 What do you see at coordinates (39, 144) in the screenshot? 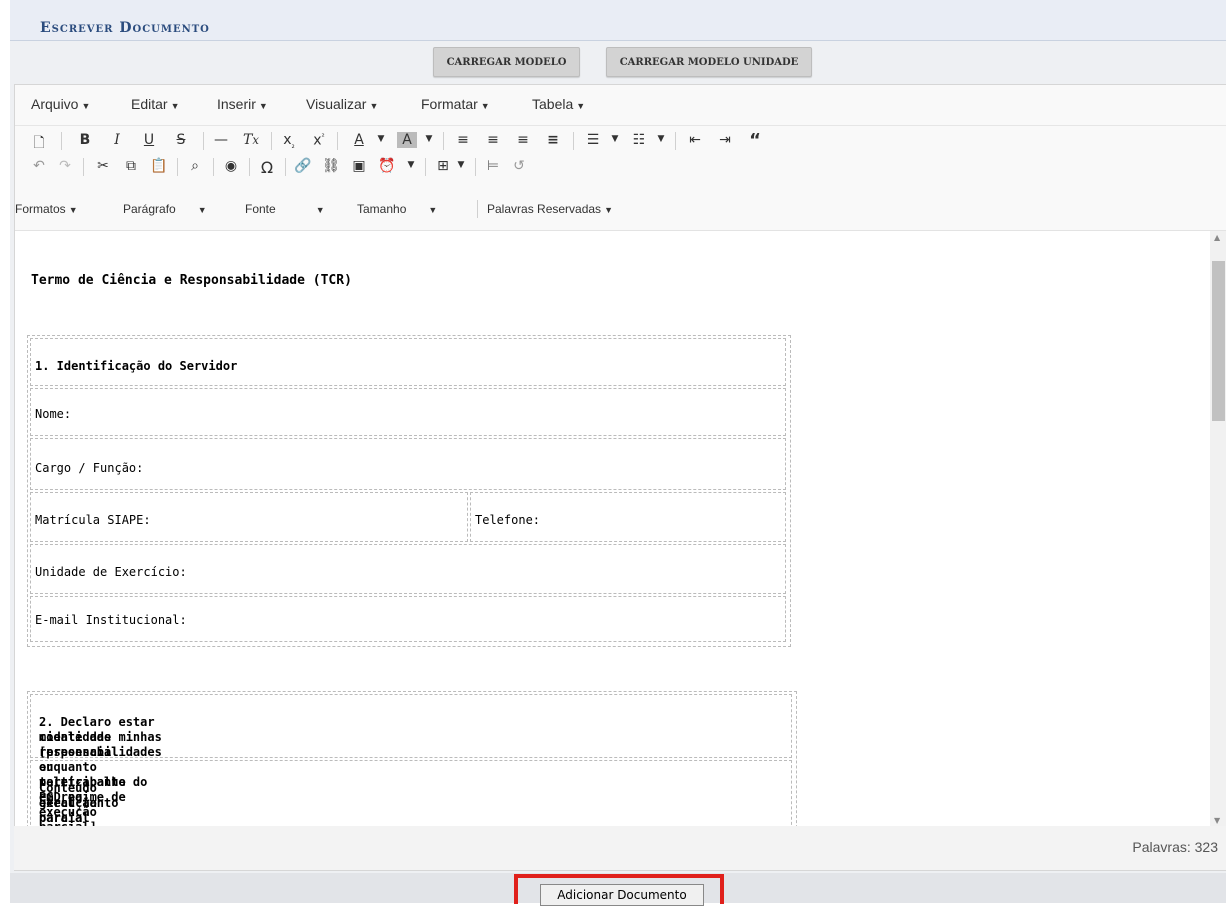
I see `new-document-icon: 🗋` at bounding box center [39, 144].